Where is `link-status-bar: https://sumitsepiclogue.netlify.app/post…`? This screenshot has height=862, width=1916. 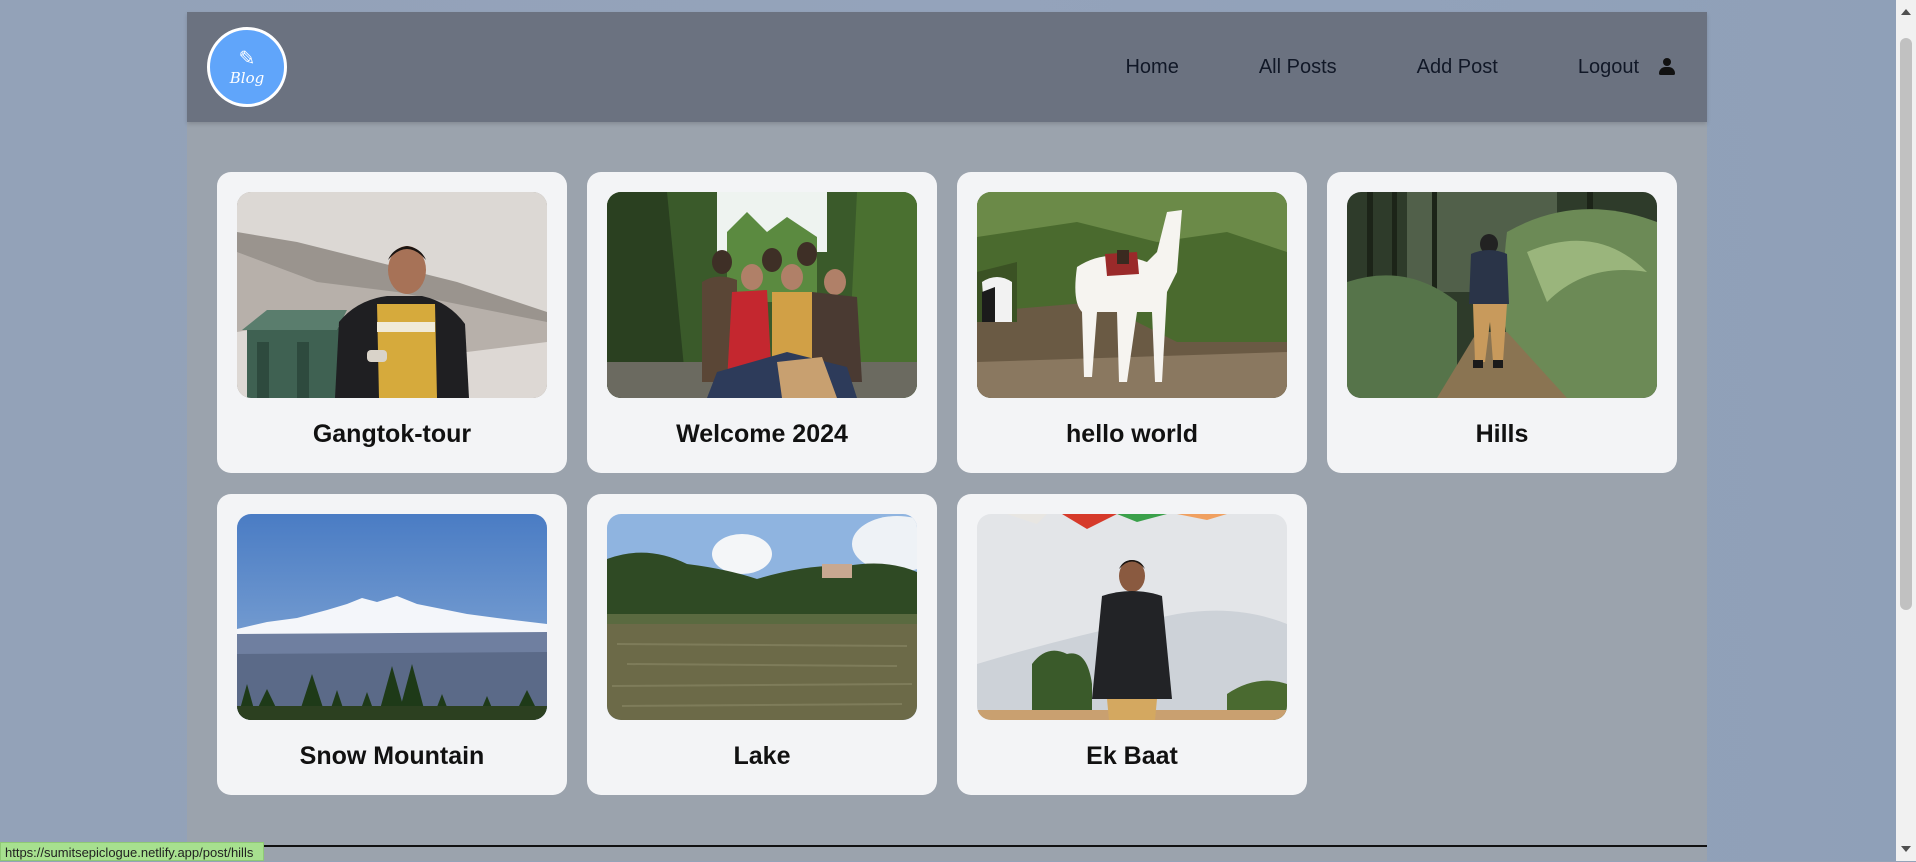
link-status-bar: https://sumitsepiclogue.netlify.app/post… is located at coordinates (132, 851).